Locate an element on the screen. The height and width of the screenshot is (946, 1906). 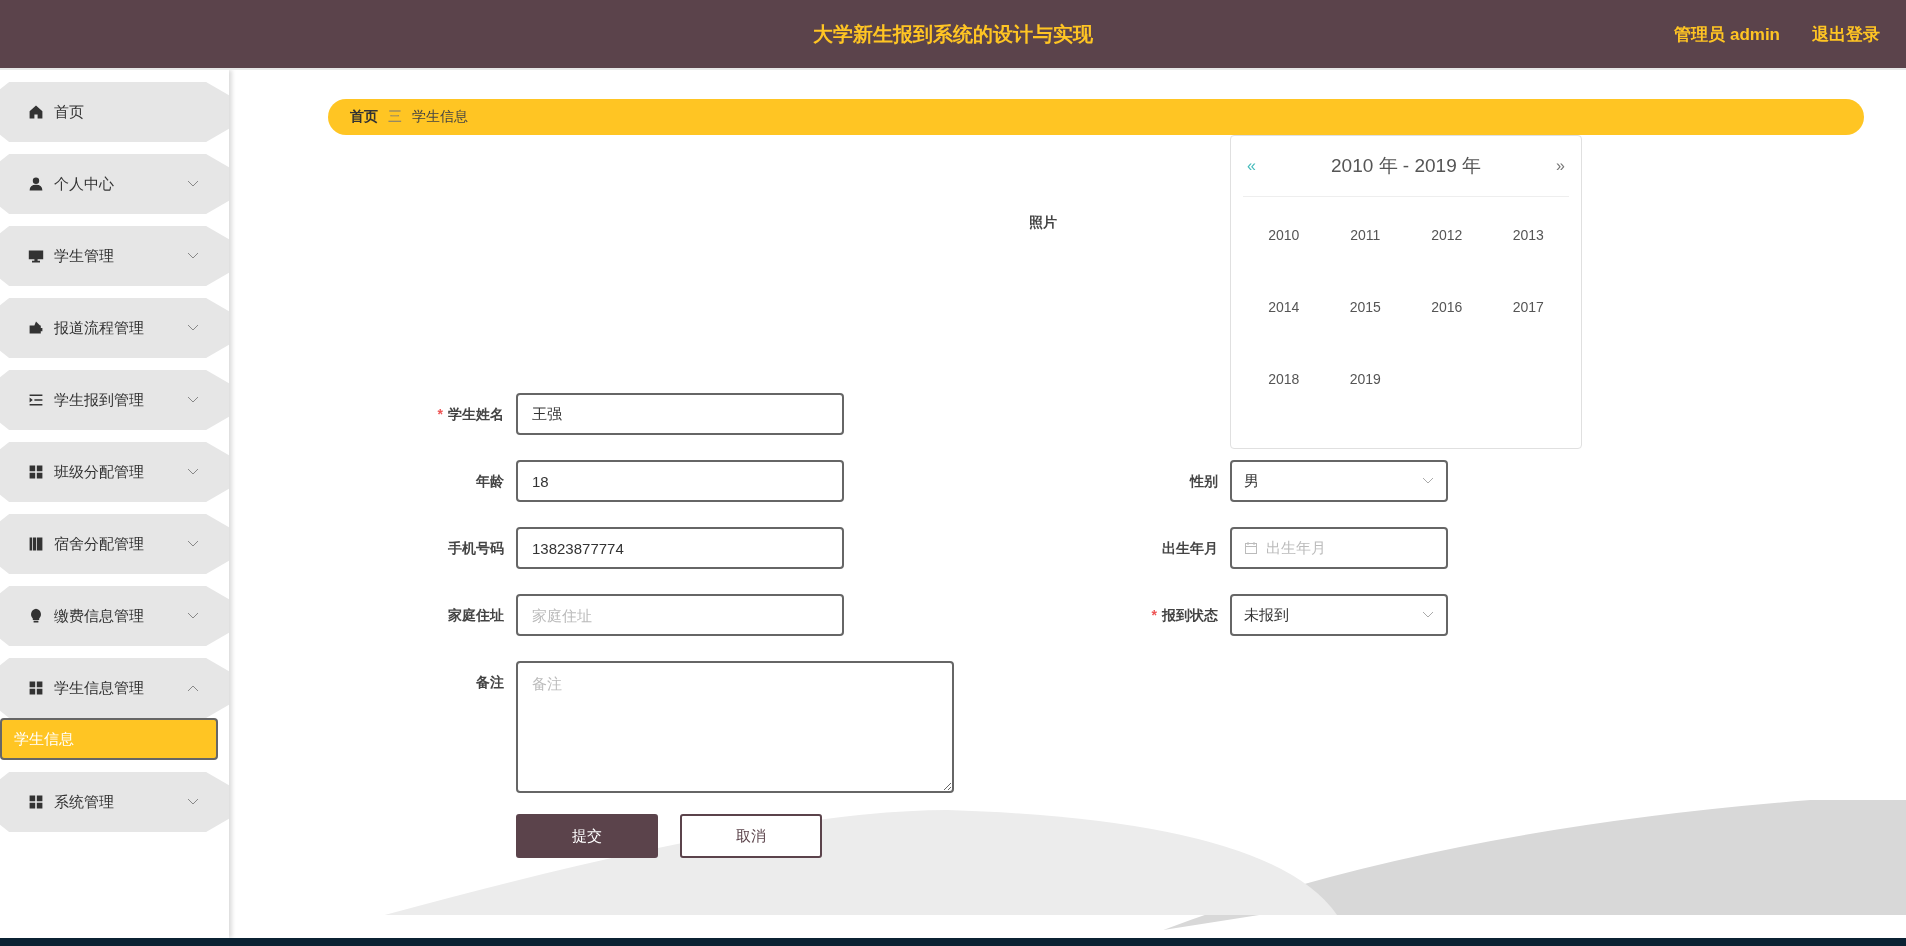
input-field: 18 is located at coordinates (680, 481).